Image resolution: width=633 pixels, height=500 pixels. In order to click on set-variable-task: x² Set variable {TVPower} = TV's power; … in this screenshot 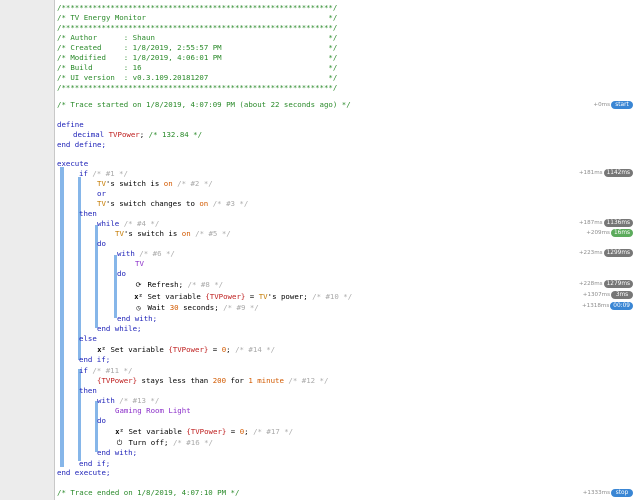, I will do `click(243, 296)`.